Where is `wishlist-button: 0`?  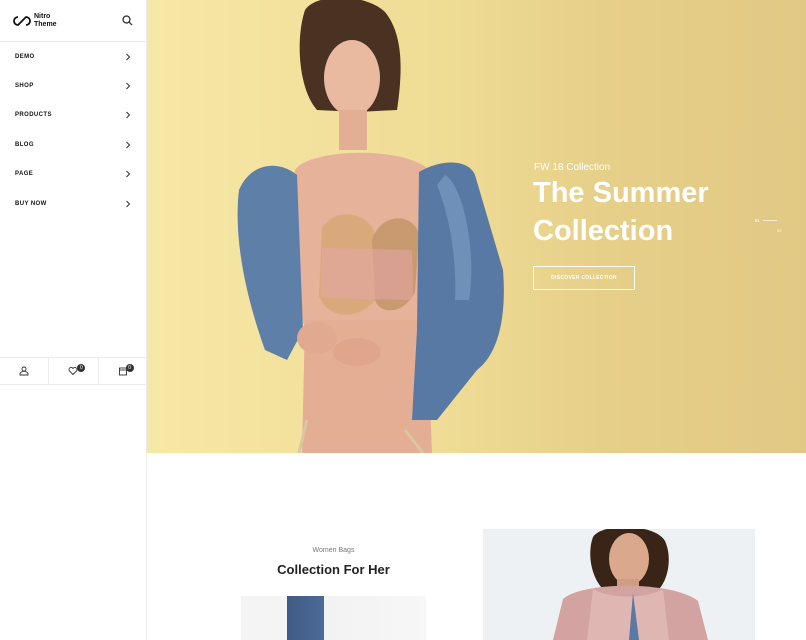 wishlist-button: 0 is located at coordinates (74, 371).